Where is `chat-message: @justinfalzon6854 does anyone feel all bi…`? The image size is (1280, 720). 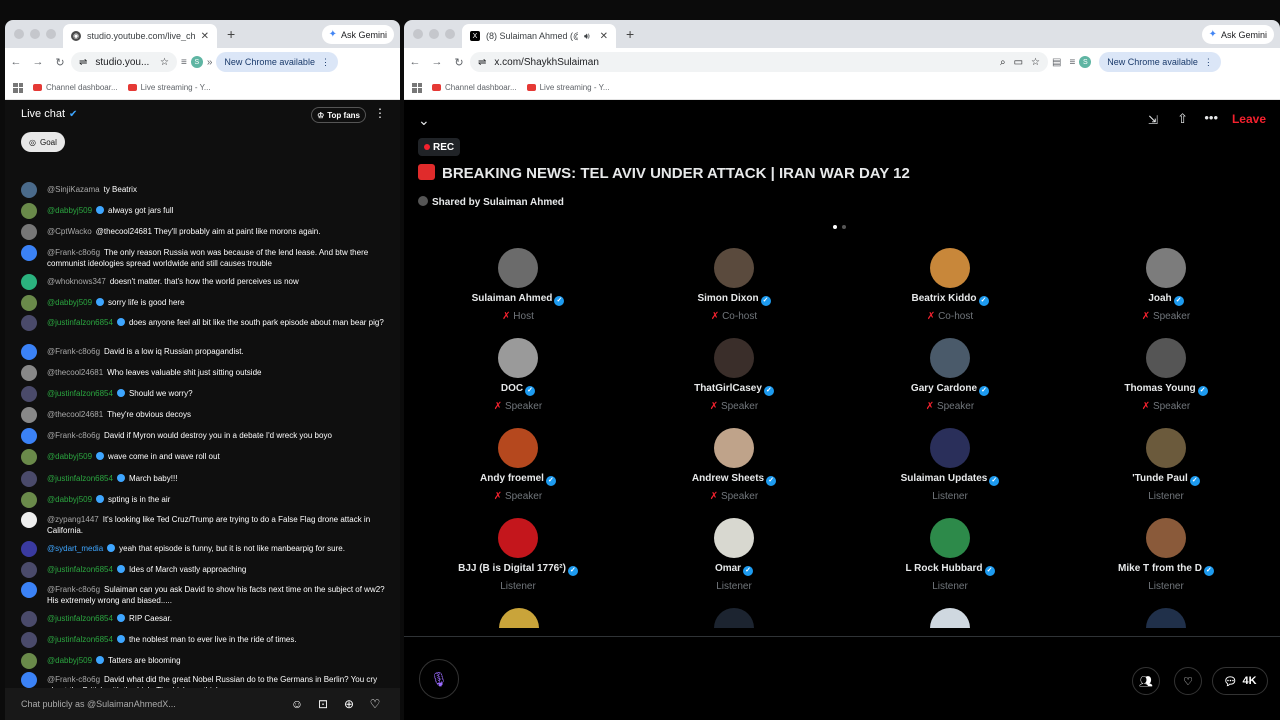
chat-message: @justinfalzon6854 does anyone feel all bi… is located at coordinates (205, 323).